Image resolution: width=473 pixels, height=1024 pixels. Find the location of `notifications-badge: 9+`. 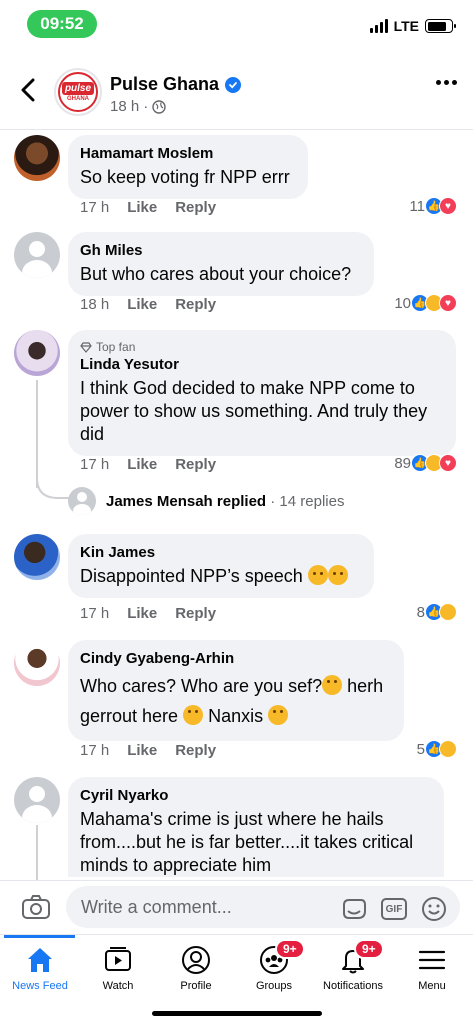

notifications-badge: 9+ is located at coordinates (369, 949).